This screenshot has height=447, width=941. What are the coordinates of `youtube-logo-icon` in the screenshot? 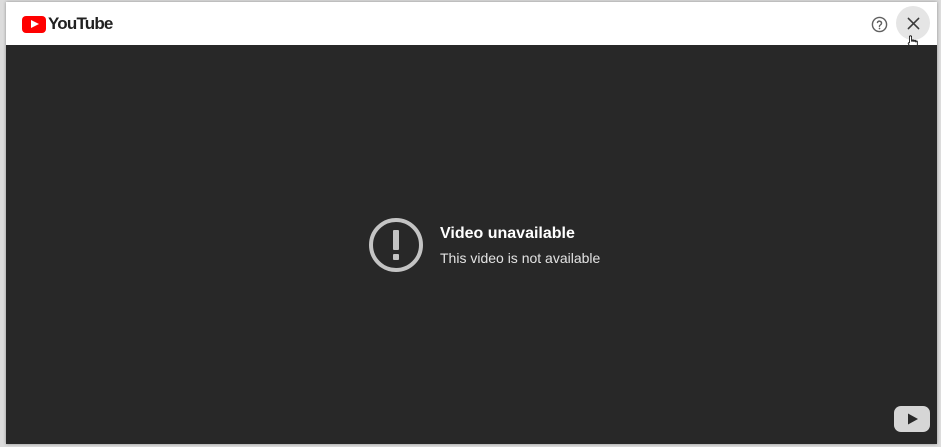 It's located at (34, 24).